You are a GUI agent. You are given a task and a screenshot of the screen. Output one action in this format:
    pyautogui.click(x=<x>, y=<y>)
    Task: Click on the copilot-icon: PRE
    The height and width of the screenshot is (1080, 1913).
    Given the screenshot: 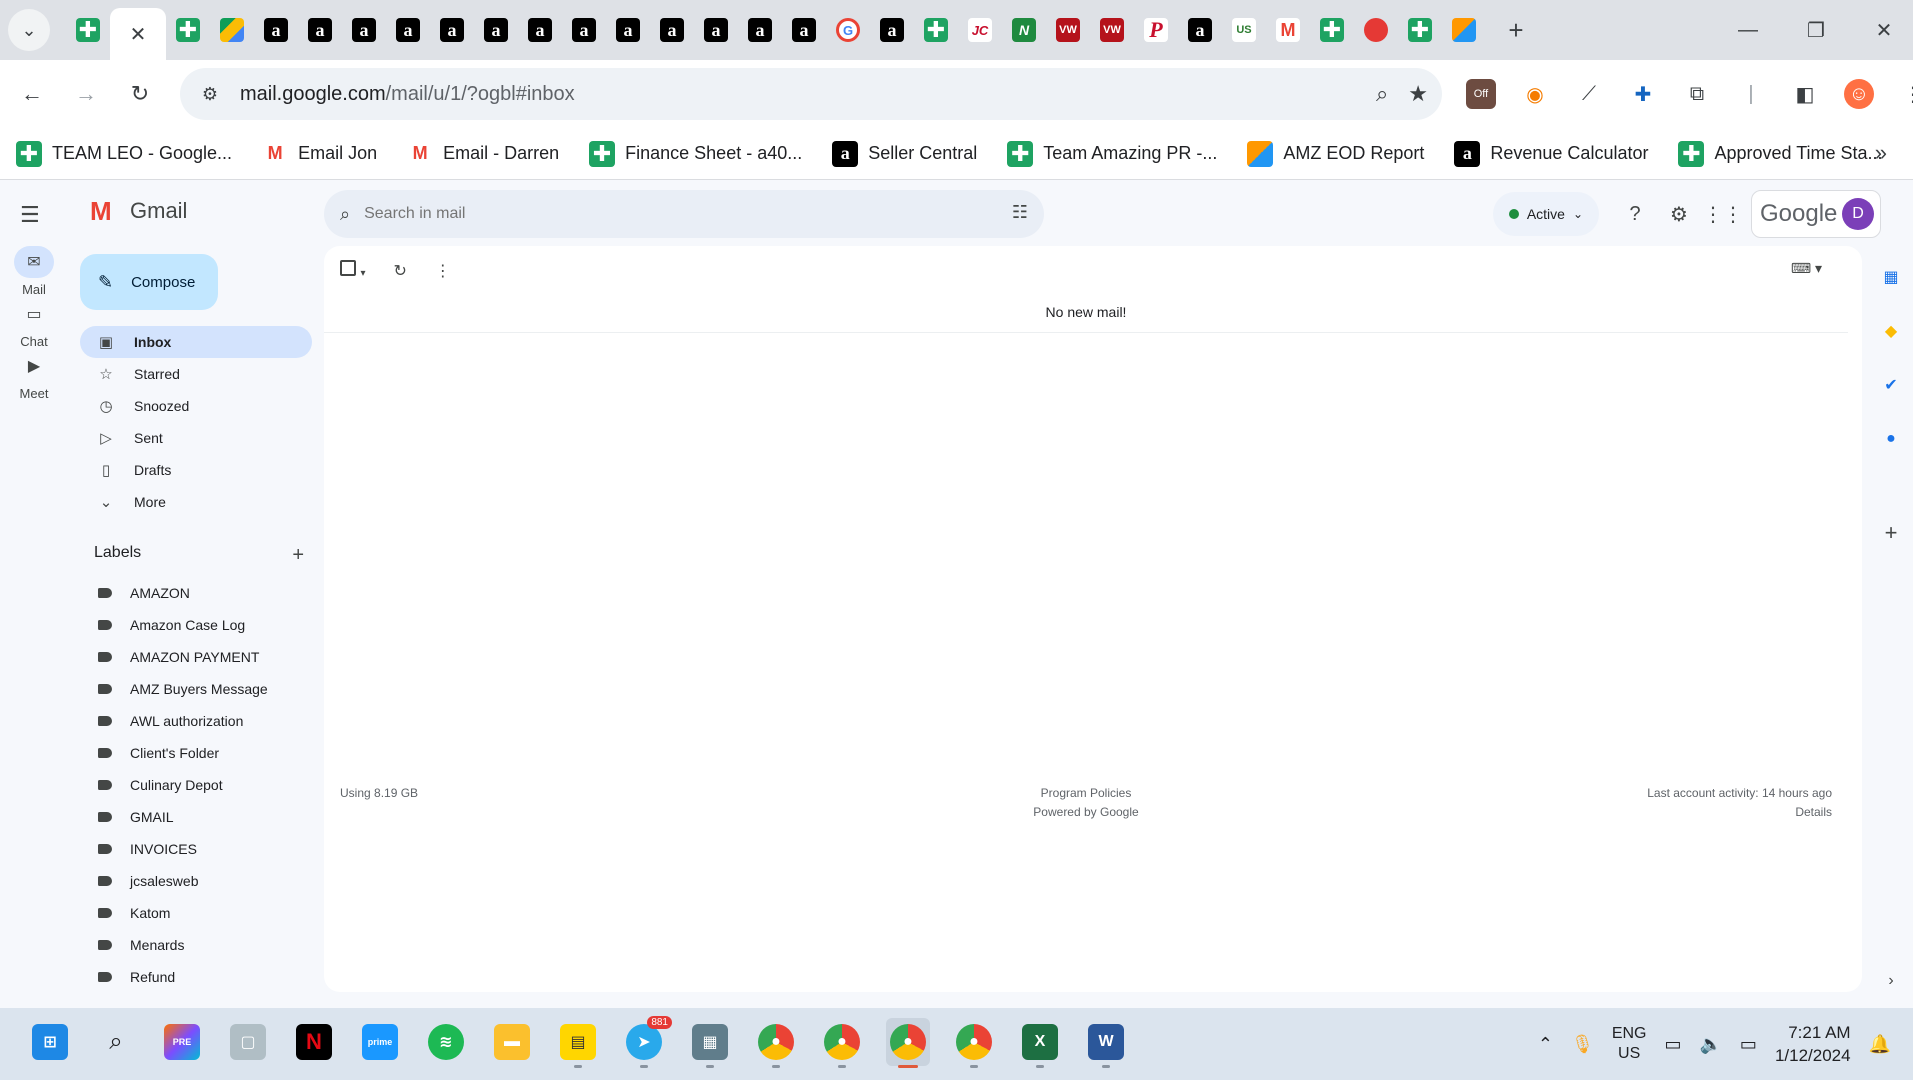 What is the action you would take?
    pyautogui.click(x=182, y=1042)
    